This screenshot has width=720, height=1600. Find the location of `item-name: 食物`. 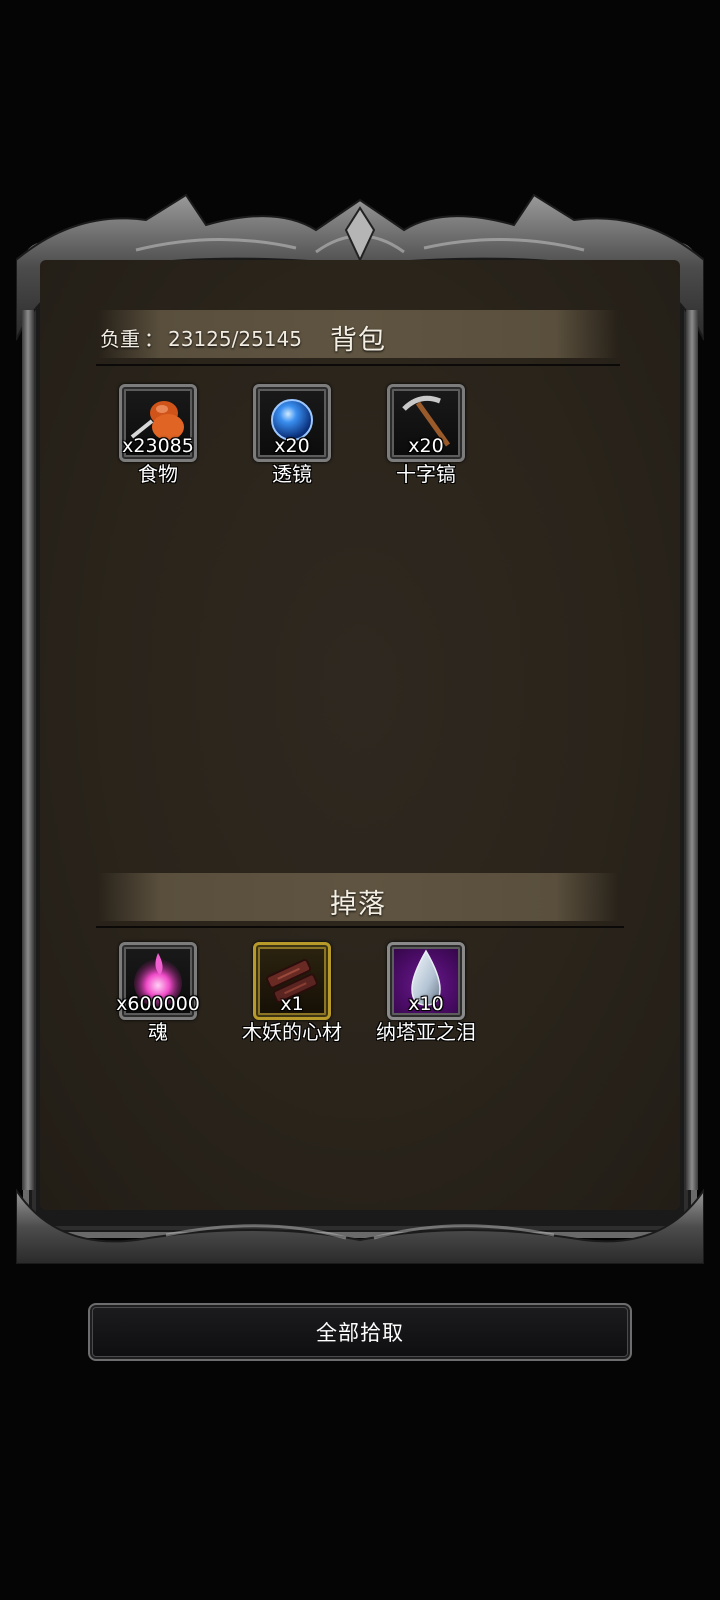

item-name: 食物 is located at coordinates (158, 474).